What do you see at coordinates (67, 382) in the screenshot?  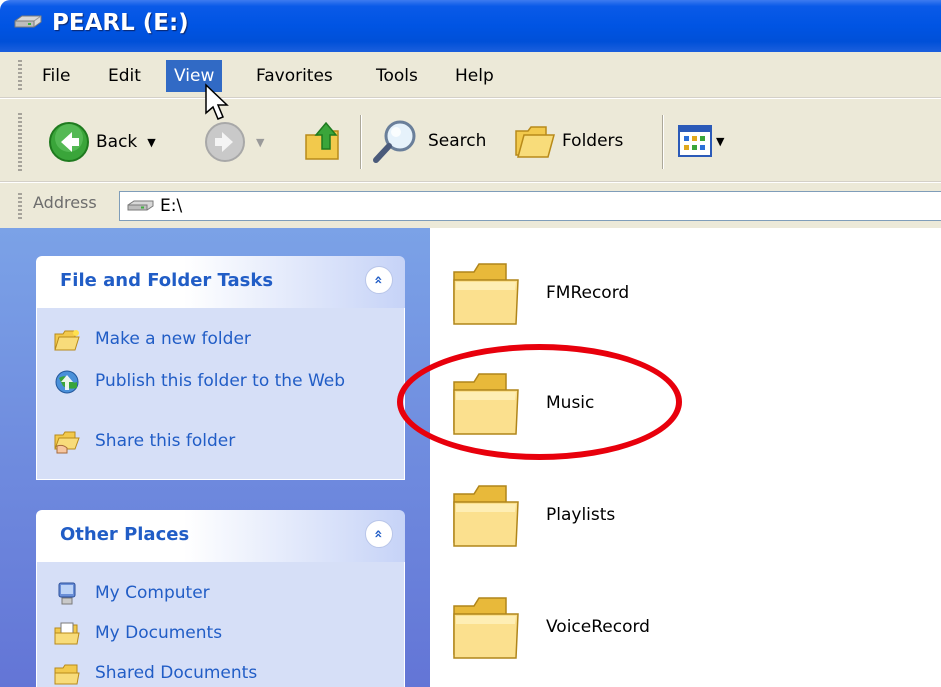 I see `publish-web-icon` at bounding box center [67, 382].